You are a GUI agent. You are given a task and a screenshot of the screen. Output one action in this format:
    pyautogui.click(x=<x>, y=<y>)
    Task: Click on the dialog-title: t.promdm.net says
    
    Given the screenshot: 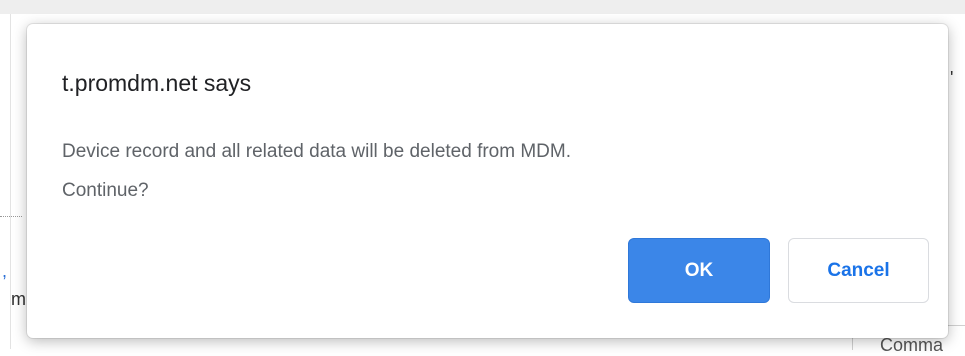 What is the action you would take?
    pyautogui.click(x=157, y=83)
    